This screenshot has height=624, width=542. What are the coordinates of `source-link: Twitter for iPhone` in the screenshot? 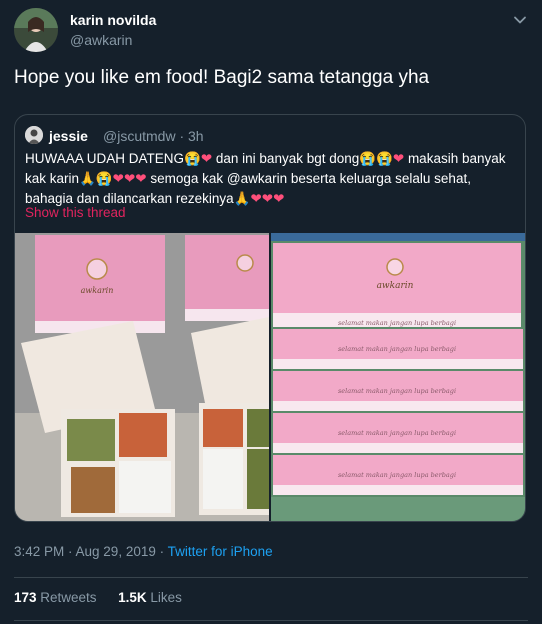 It's located at (220, 551).